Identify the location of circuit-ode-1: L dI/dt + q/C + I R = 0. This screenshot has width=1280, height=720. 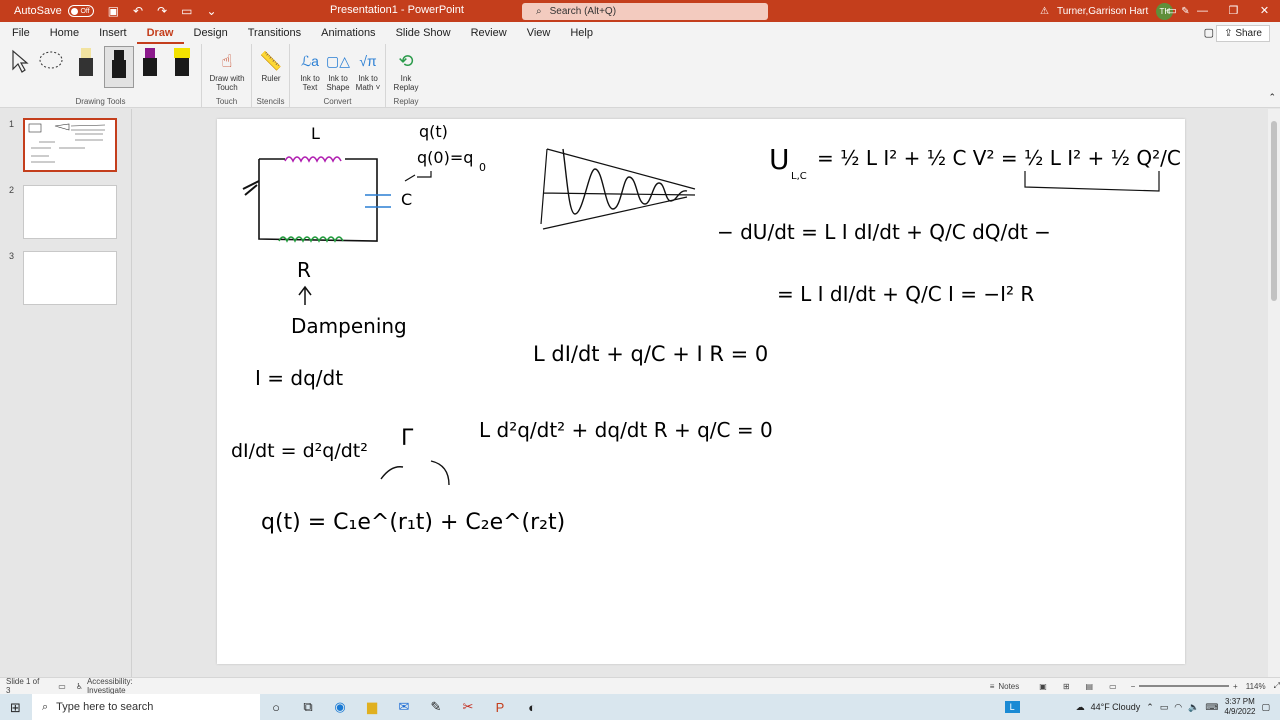
(650, 354).